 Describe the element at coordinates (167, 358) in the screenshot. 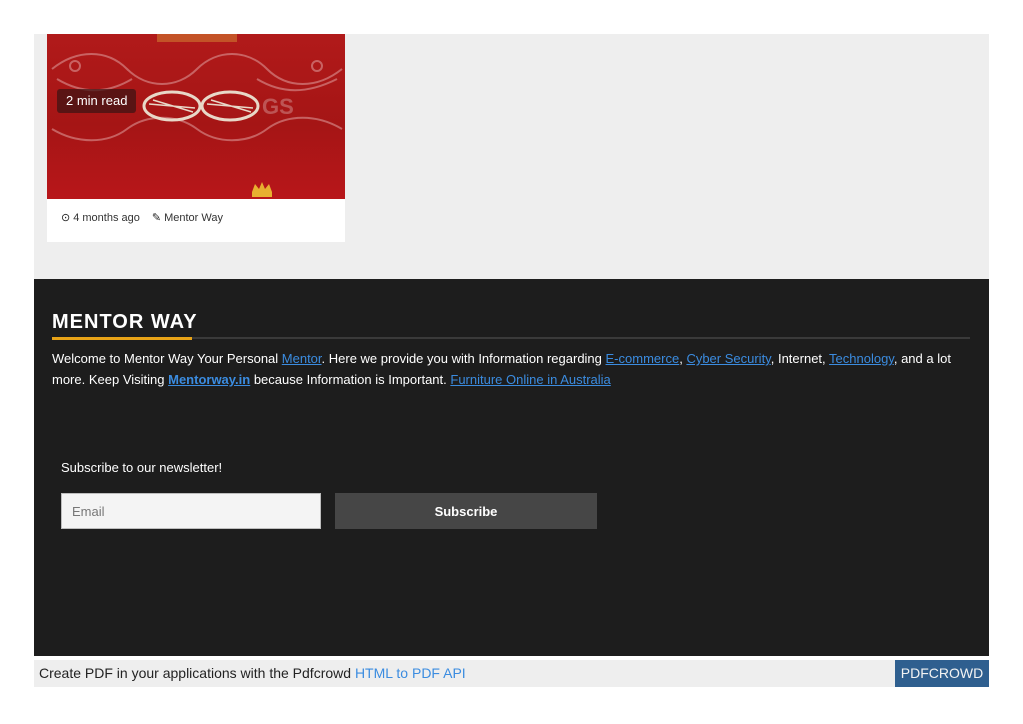

I see `desc-text: Welcome to Mentor Way Your Personal` at that location.